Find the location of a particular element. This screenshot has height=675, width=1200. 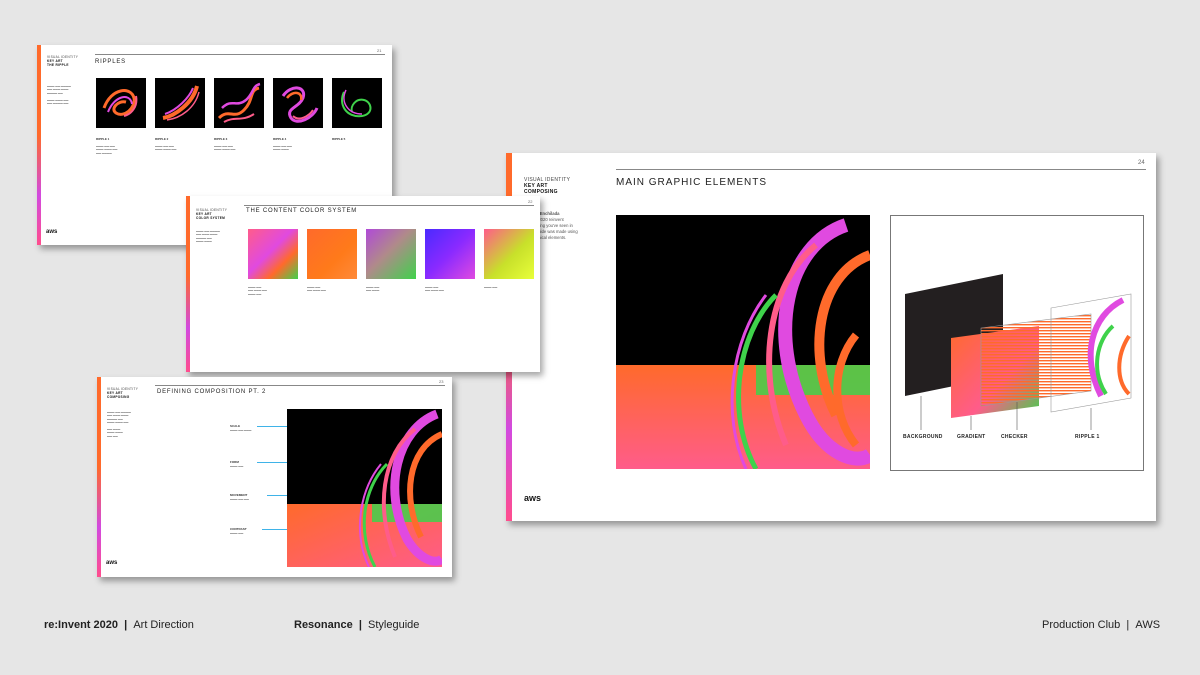

layer-label-checker: CHECKER is located at coordinates (1014, 437).